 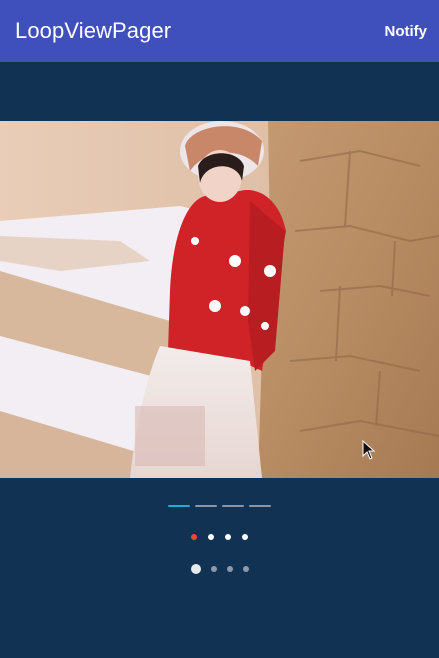 What do you see at coordinates (219, 537) in the screenshot?
I see `dot-indicator` at bounding box center [219, 537].